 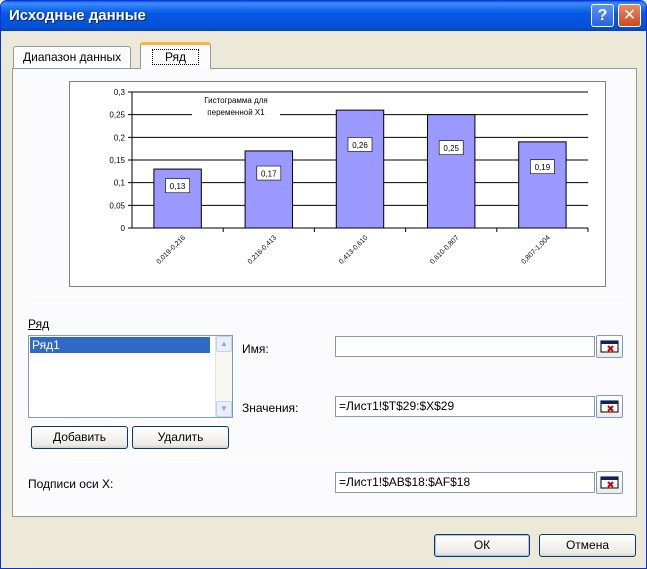 What do you see at coordinates (236, 112) in the screenshot?
I see `chart-annotation: переменной Х1` at bounding box center [236, 112].